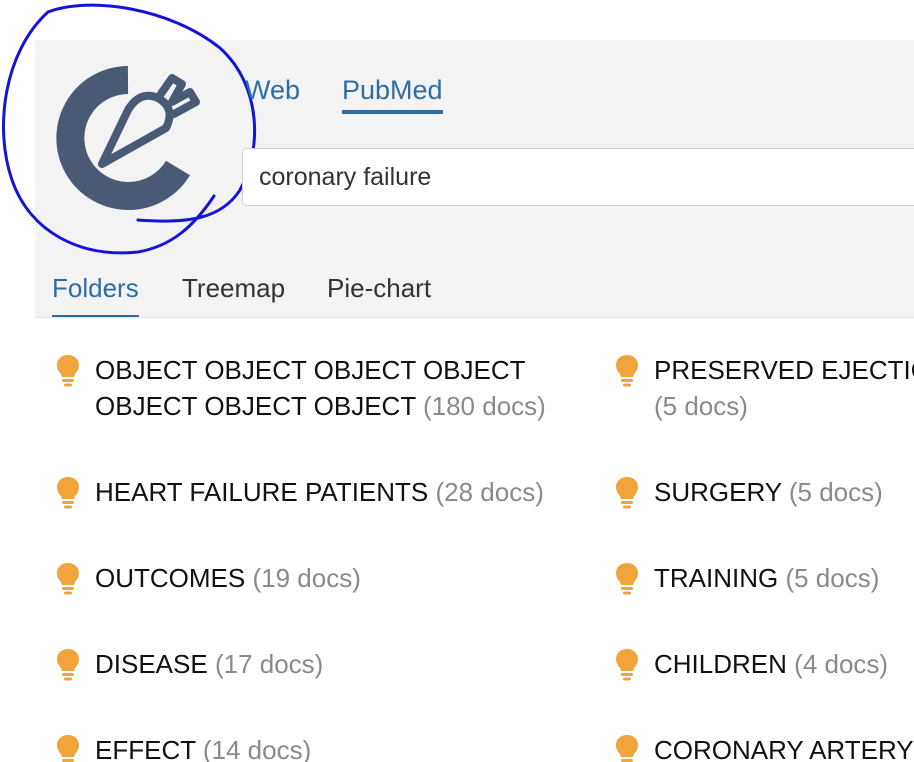  Describe the element at coordinates (170, 578) in the screenshot. I see `folder-label: OUTCOMES` at that location.